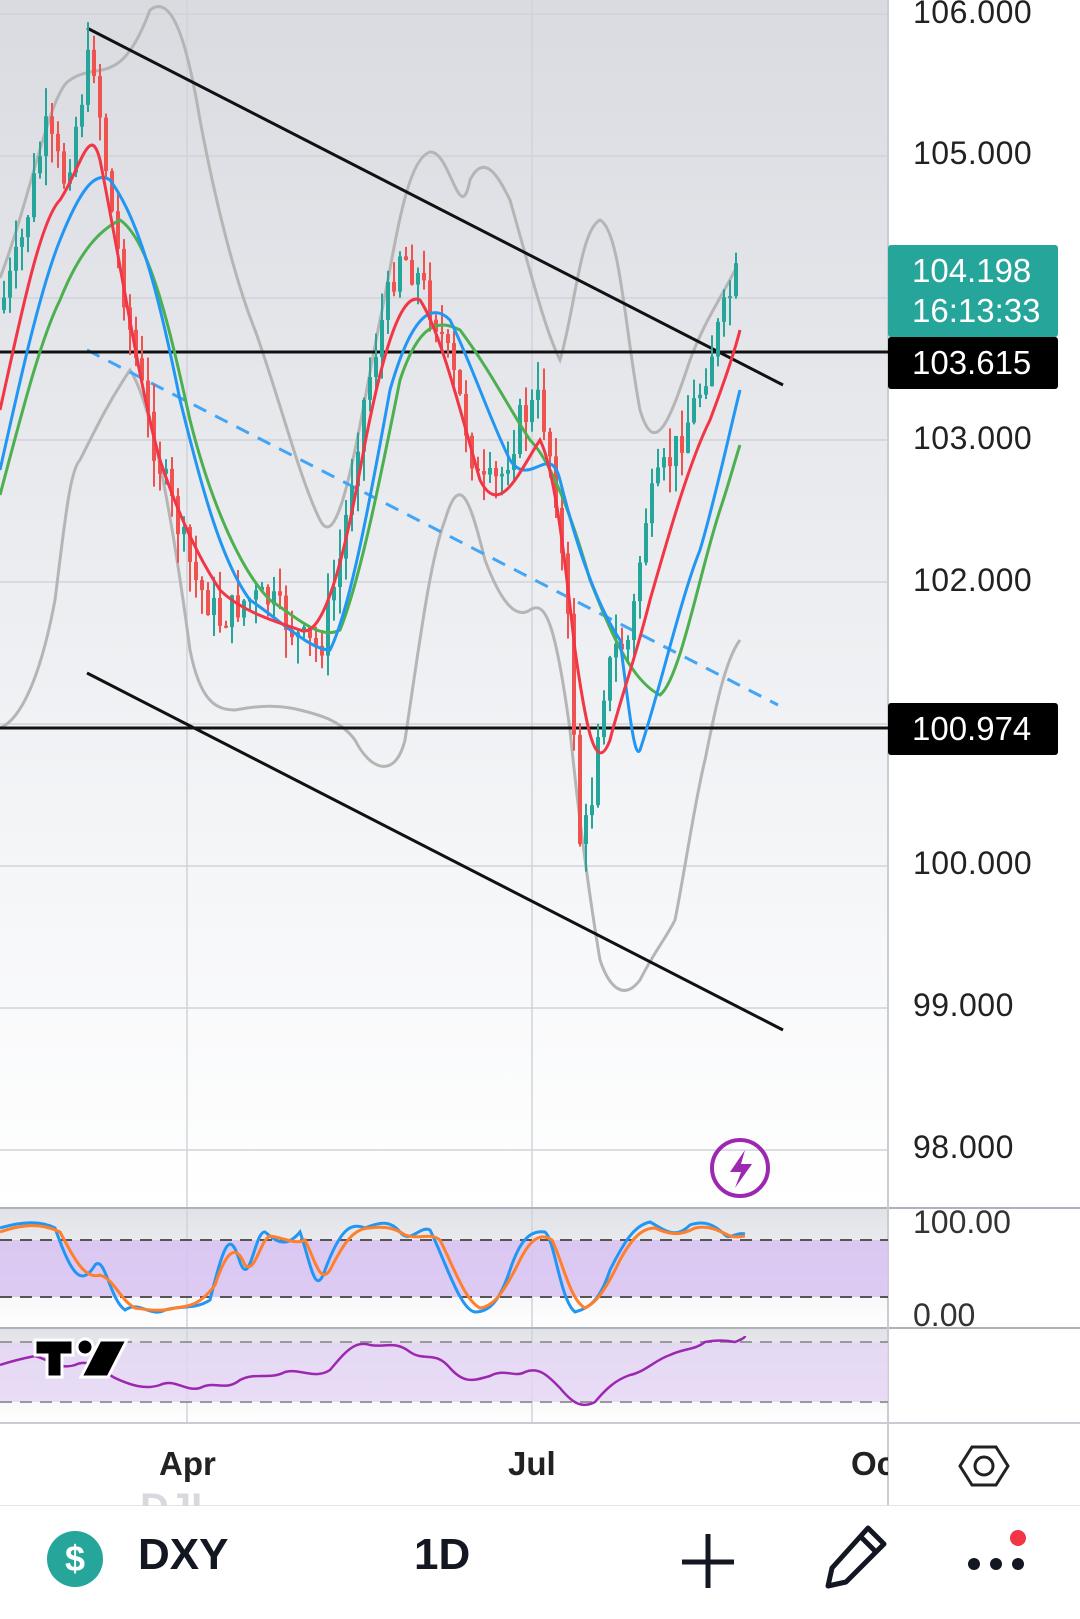 The height and width of the screenshot is (1619, 1080). Describe the element at coordinates (962, 1222) in the screenshot. I see `oscillator-axis-top: 100.00` at that location.